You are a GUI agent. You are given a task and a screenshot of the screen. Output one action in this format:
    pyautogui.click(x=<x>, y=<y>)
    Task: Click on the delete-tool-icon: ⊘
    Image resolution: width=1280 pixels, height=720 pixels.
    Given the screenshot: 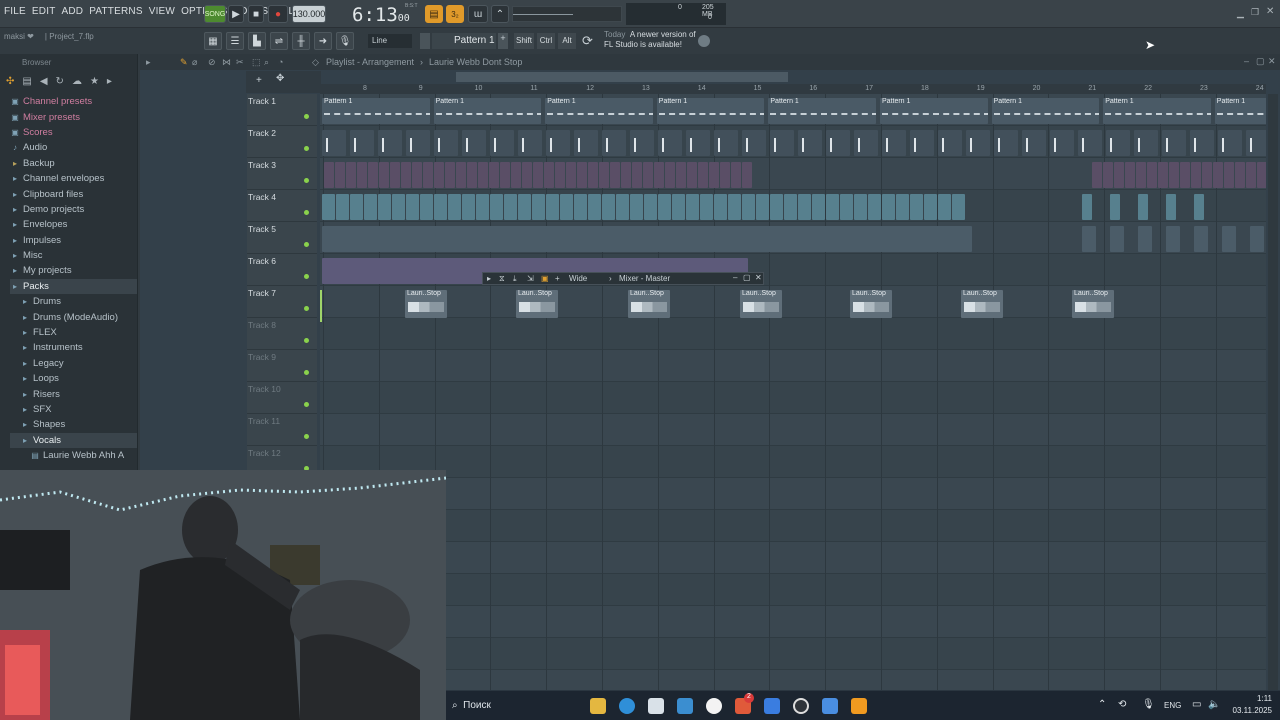 What is the action you would take?
    pyautogui.click(x=212, y=62)
    